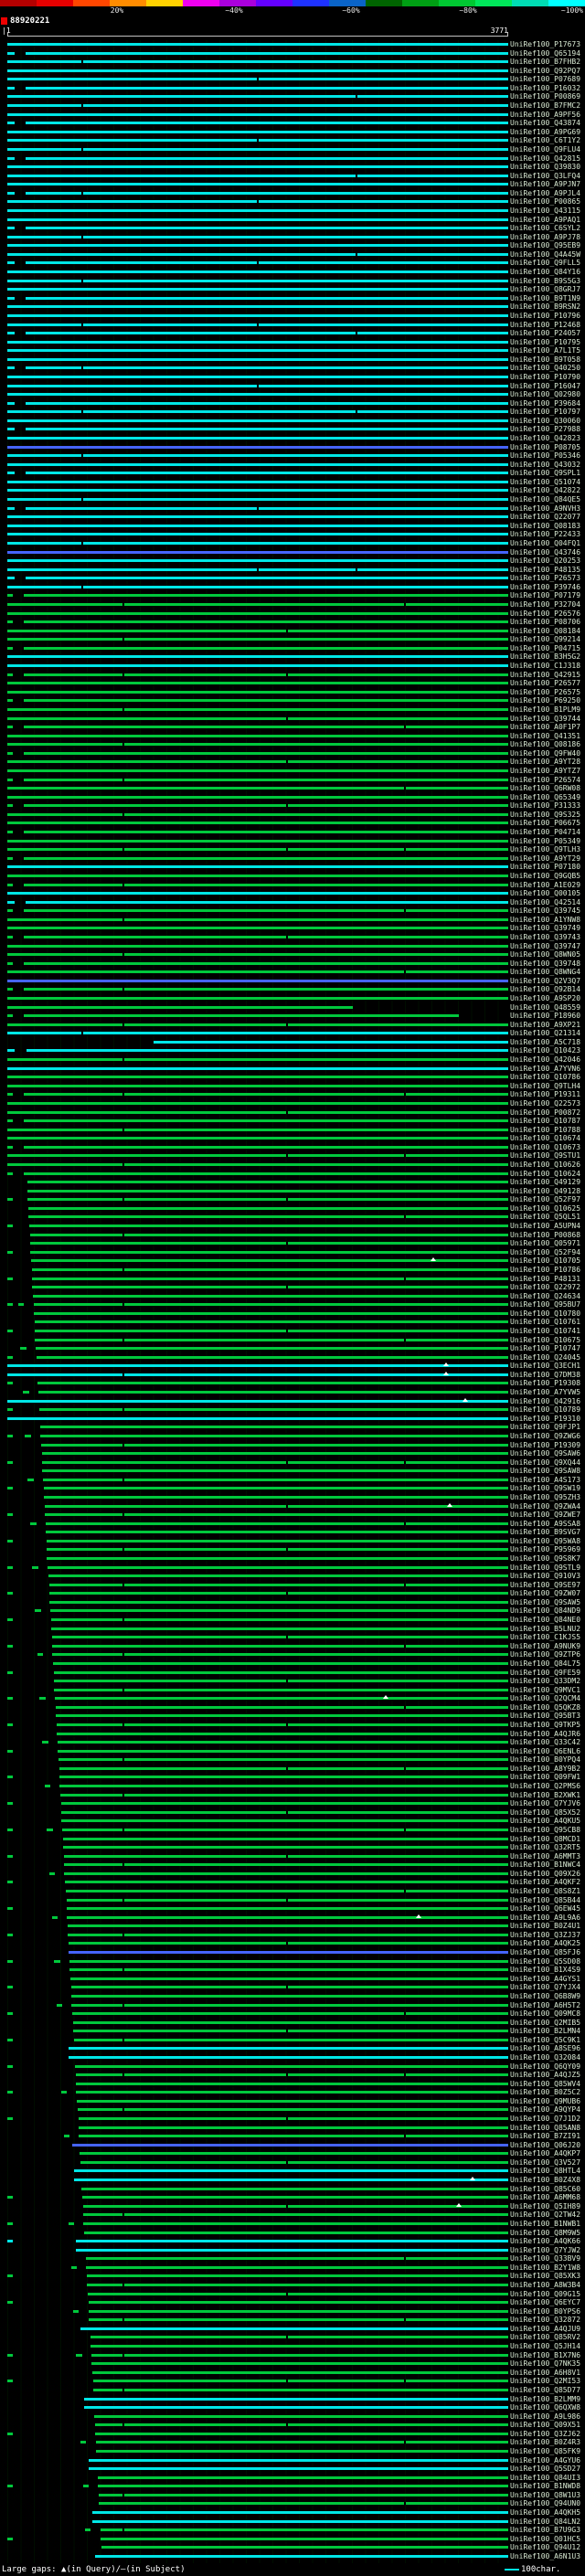 The height and width of the screenshot is (2576, 585). What do you see at coordinates (545, 561) in the screenshot?
I see `hit-label: UniRef100_Q20253` at bounding box center [545, 561].